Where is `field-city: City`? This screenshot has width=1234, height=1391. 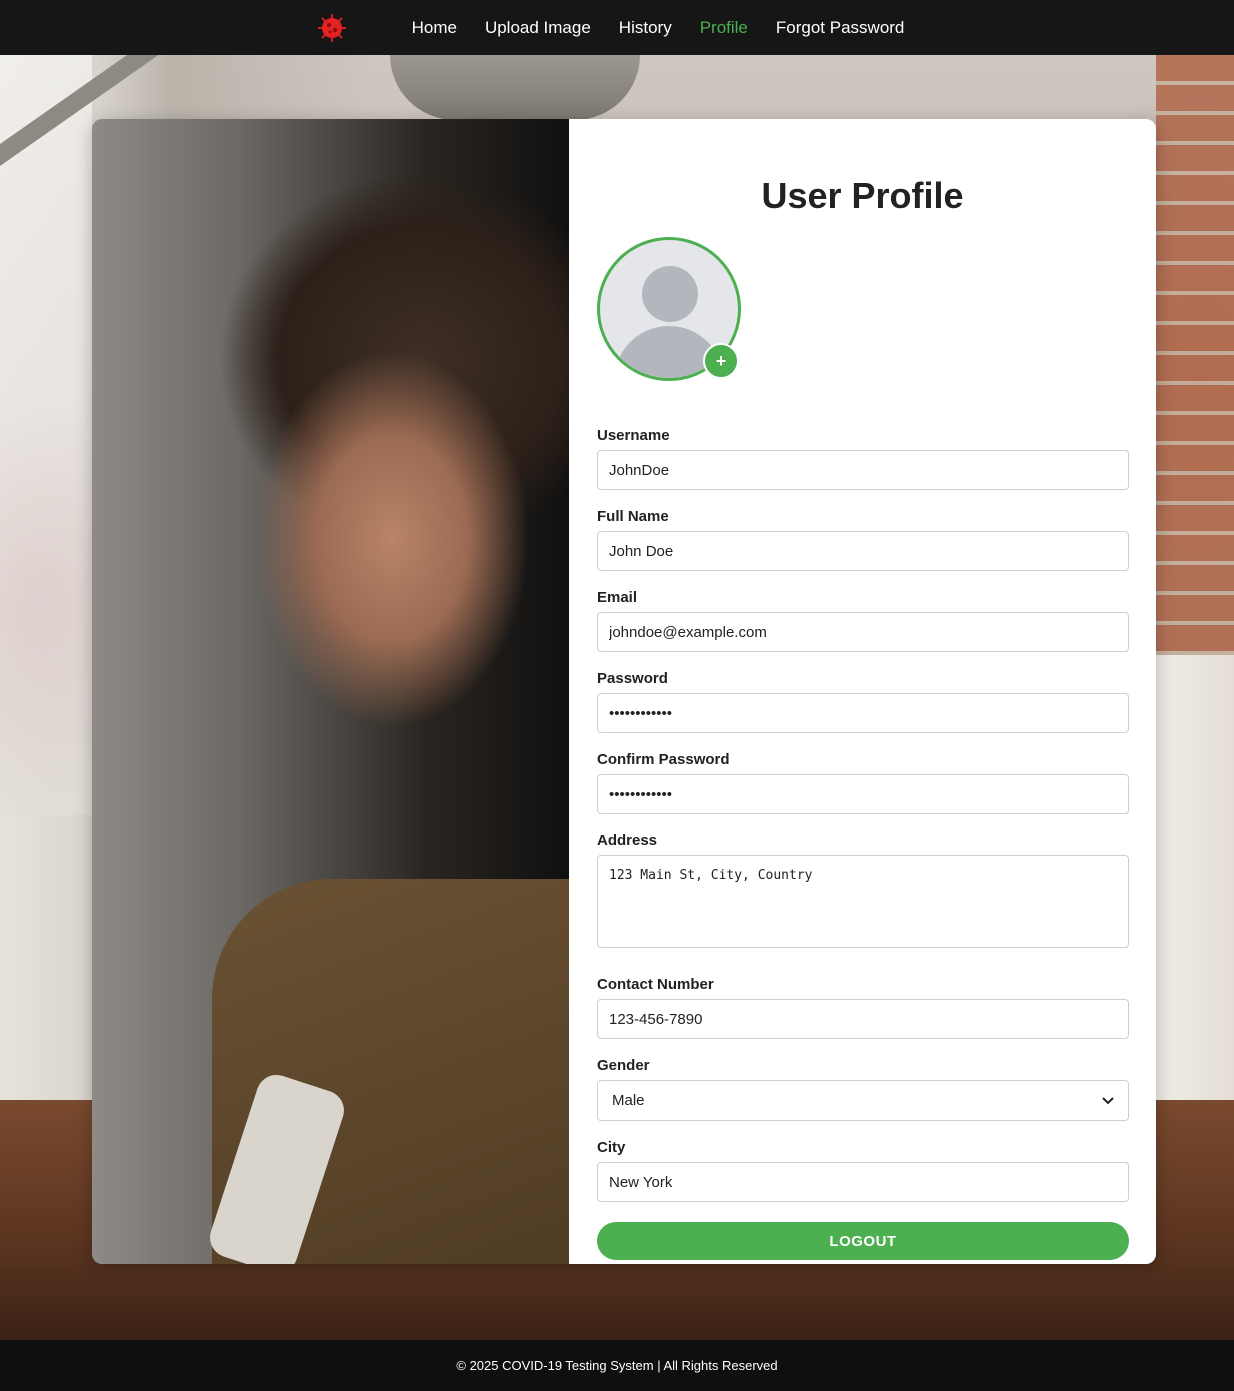
field-city: City is located at coordinates (863, 1170).